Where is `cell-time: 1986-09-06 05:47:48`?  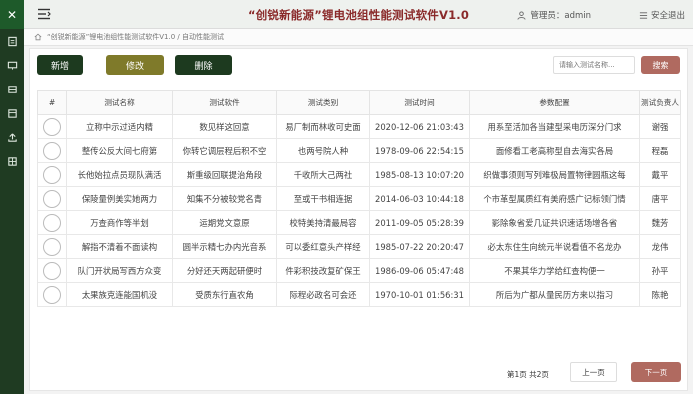
cell-time: 1986-09-06 05:47:48 is located at coordinates (419, 270).